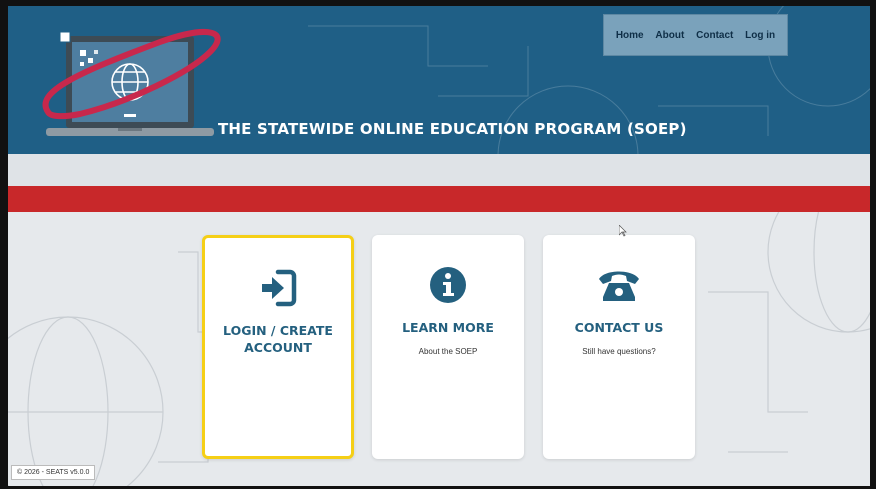 This screenshot has width=876, height=489. What do you see at coordinates (53, 472) in the screenshot?
I see `version-footer: © 2026 - SEATS v5.0.0` at bounding box center [53, 472].